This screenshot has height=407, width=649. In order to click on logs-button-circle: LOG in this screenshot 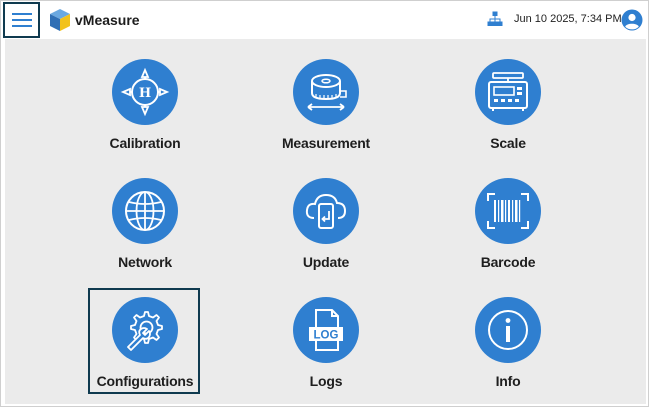, I will do `click(326, 330)`.